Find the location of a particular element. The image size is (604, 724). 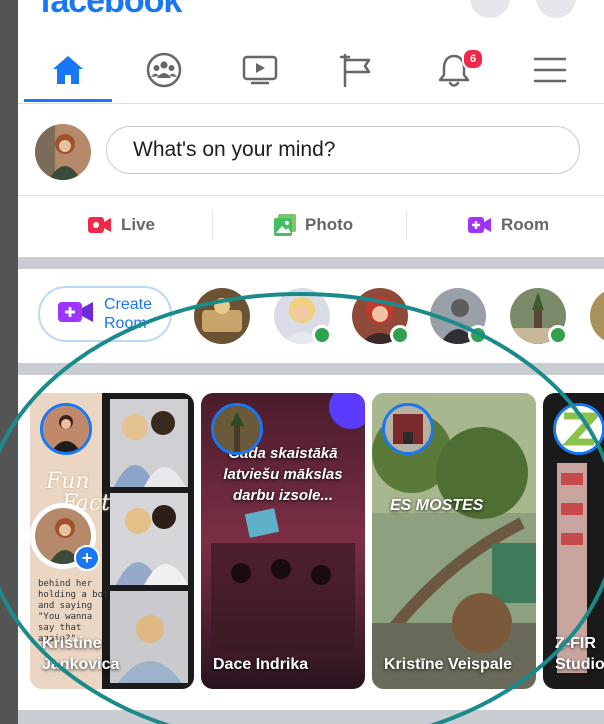

search-button is located at coordinates (490, 9).